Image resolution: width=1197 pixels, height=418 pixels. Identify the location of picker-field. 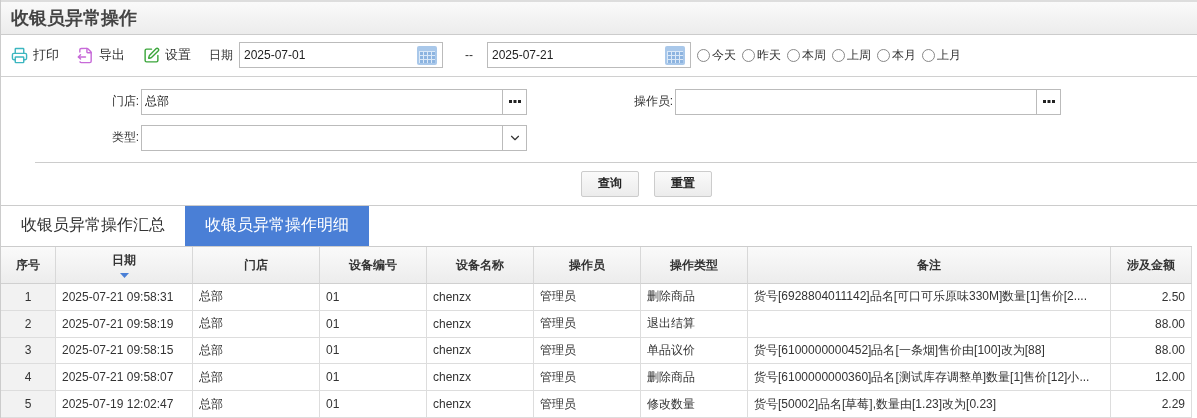
(868, 101).